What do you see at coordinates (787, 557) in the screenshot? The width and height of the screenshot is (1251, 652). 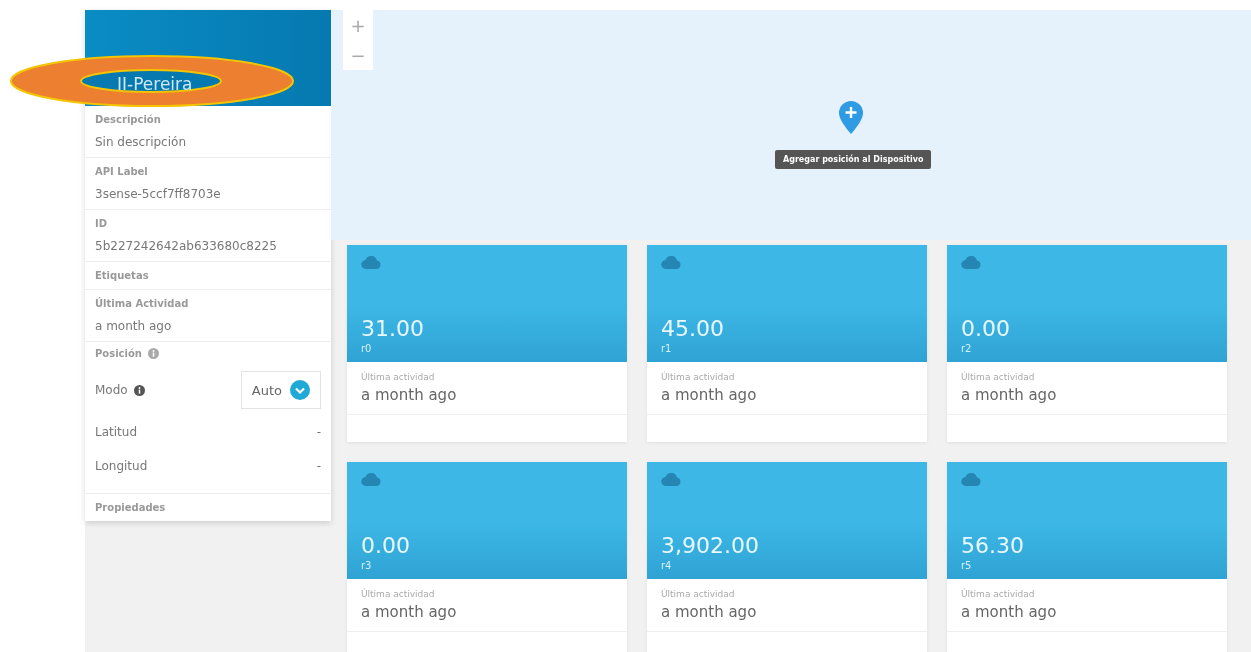 I see `variable-card: 3,902.00 r4 Última actividad a month ago` at bounding box center [787, 557].